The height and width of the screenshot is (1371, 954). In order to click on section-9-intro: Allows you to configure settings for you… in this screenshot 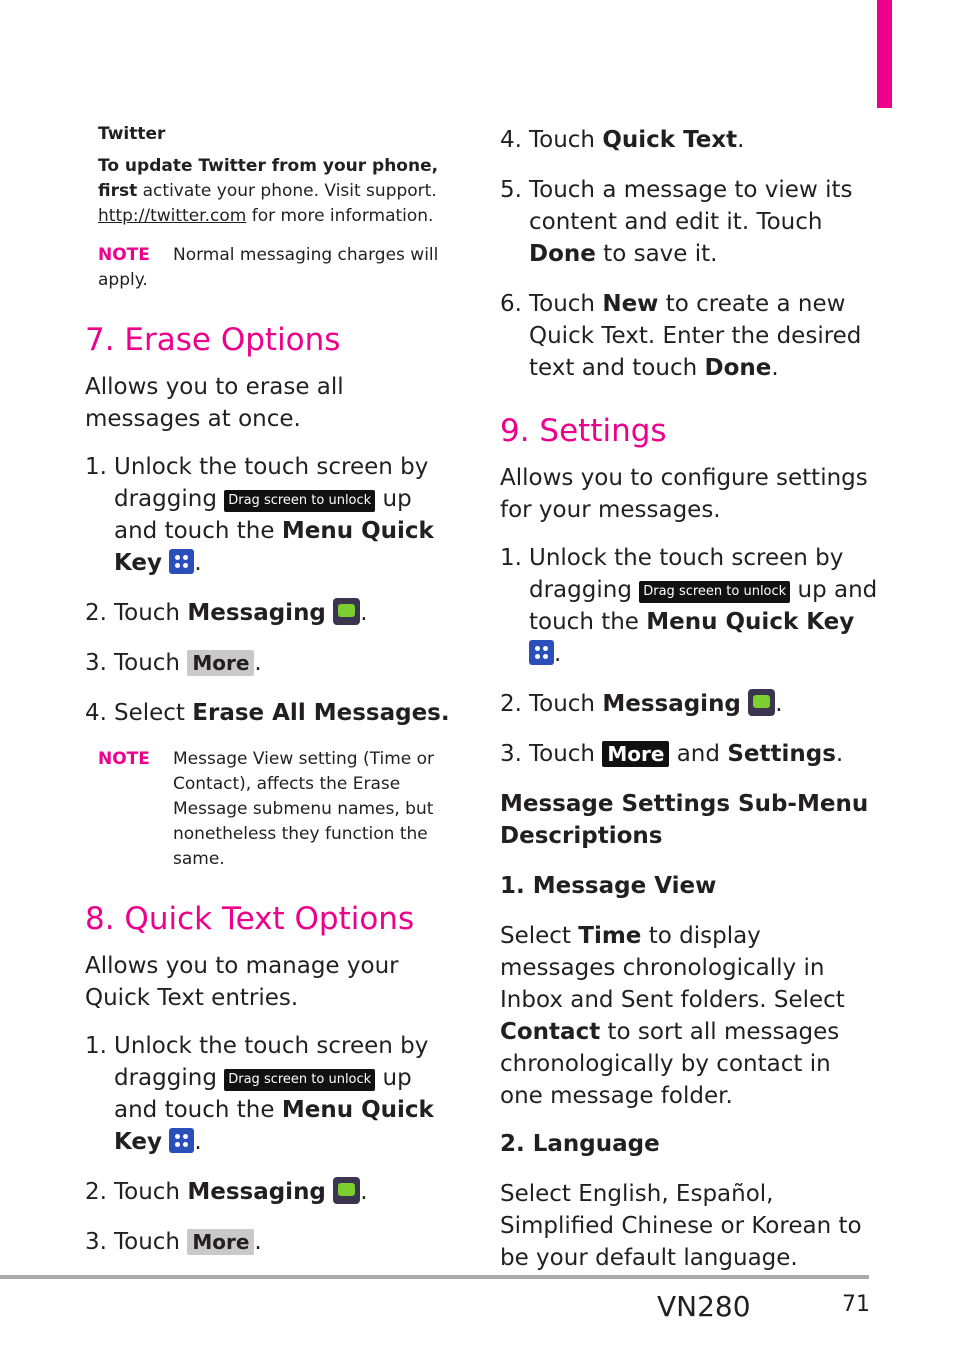, I will do `click(684, 494)`.